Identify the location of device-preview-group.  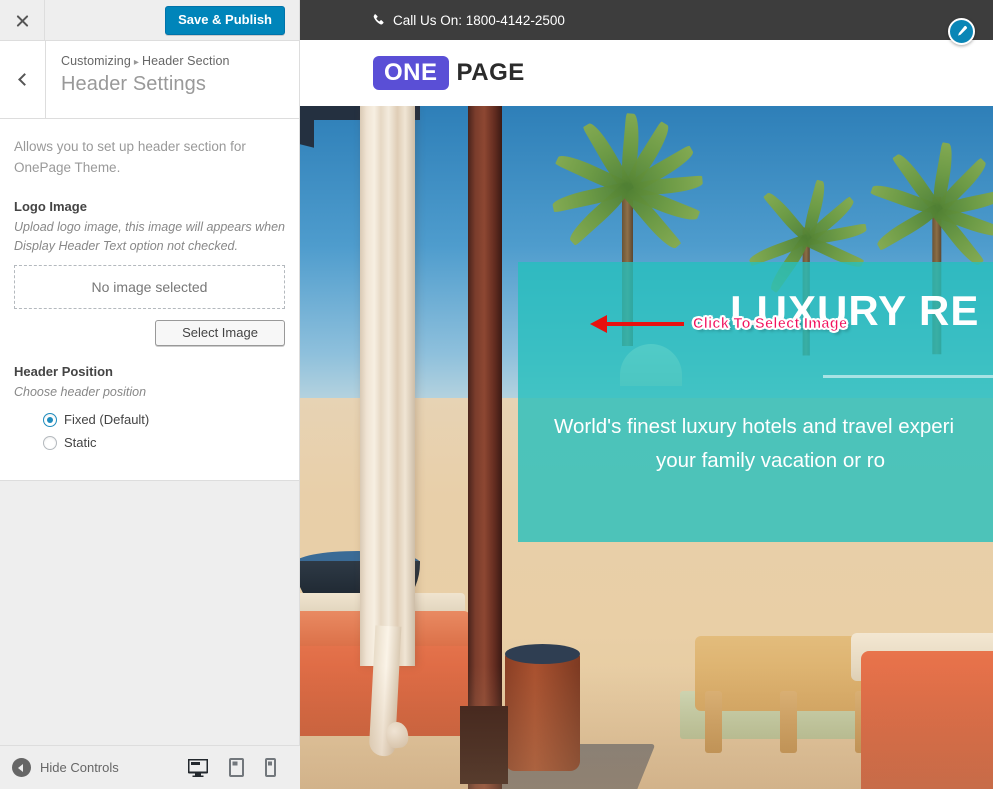
(237, 767).